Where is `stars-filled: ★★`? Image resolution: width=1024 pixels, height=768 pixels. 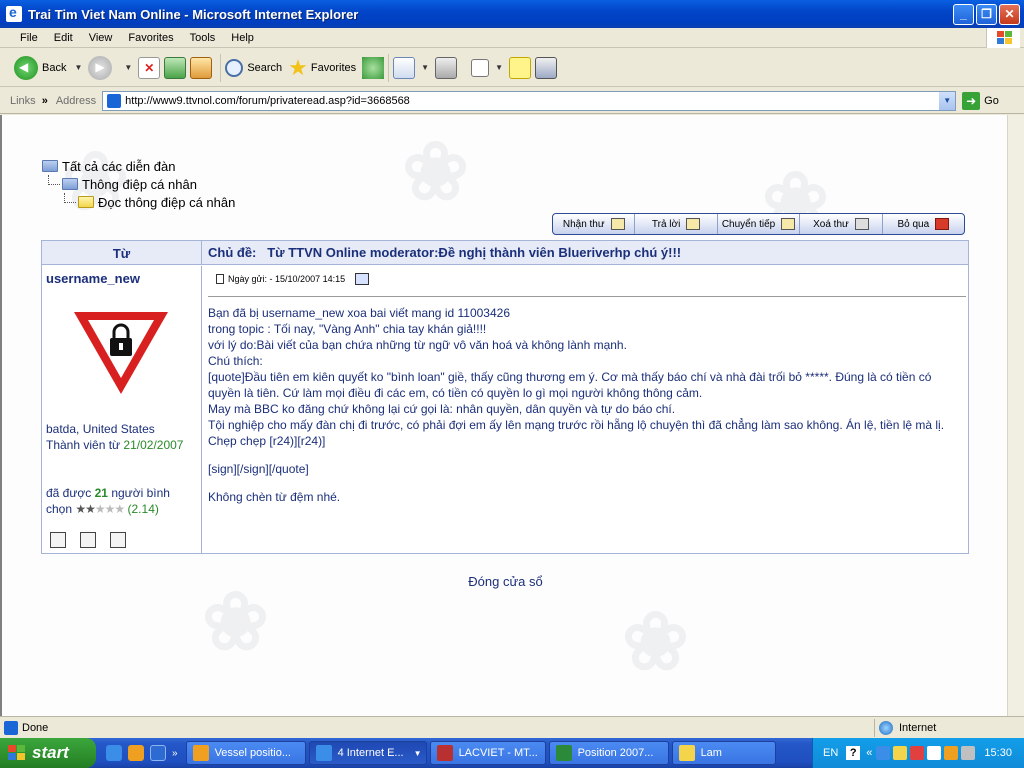 stars-filled: ★★ is located at coordinates (85, 509).